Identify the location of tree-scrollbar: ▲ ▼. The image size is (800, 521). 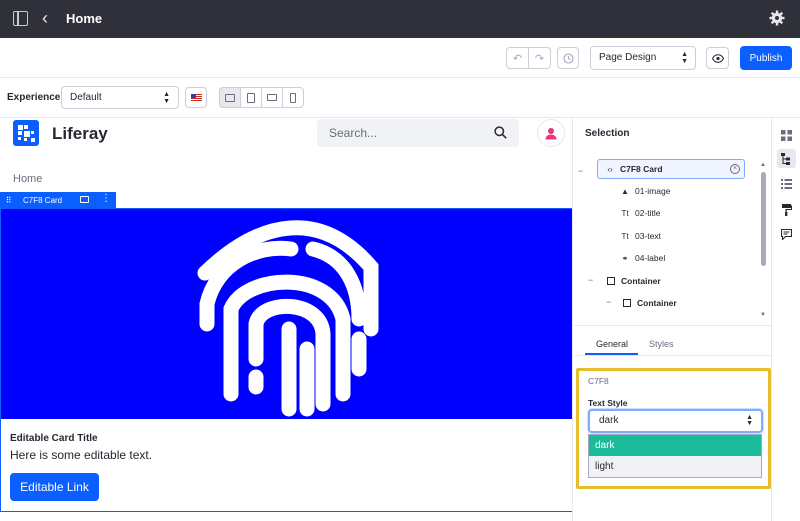
(763, 241).